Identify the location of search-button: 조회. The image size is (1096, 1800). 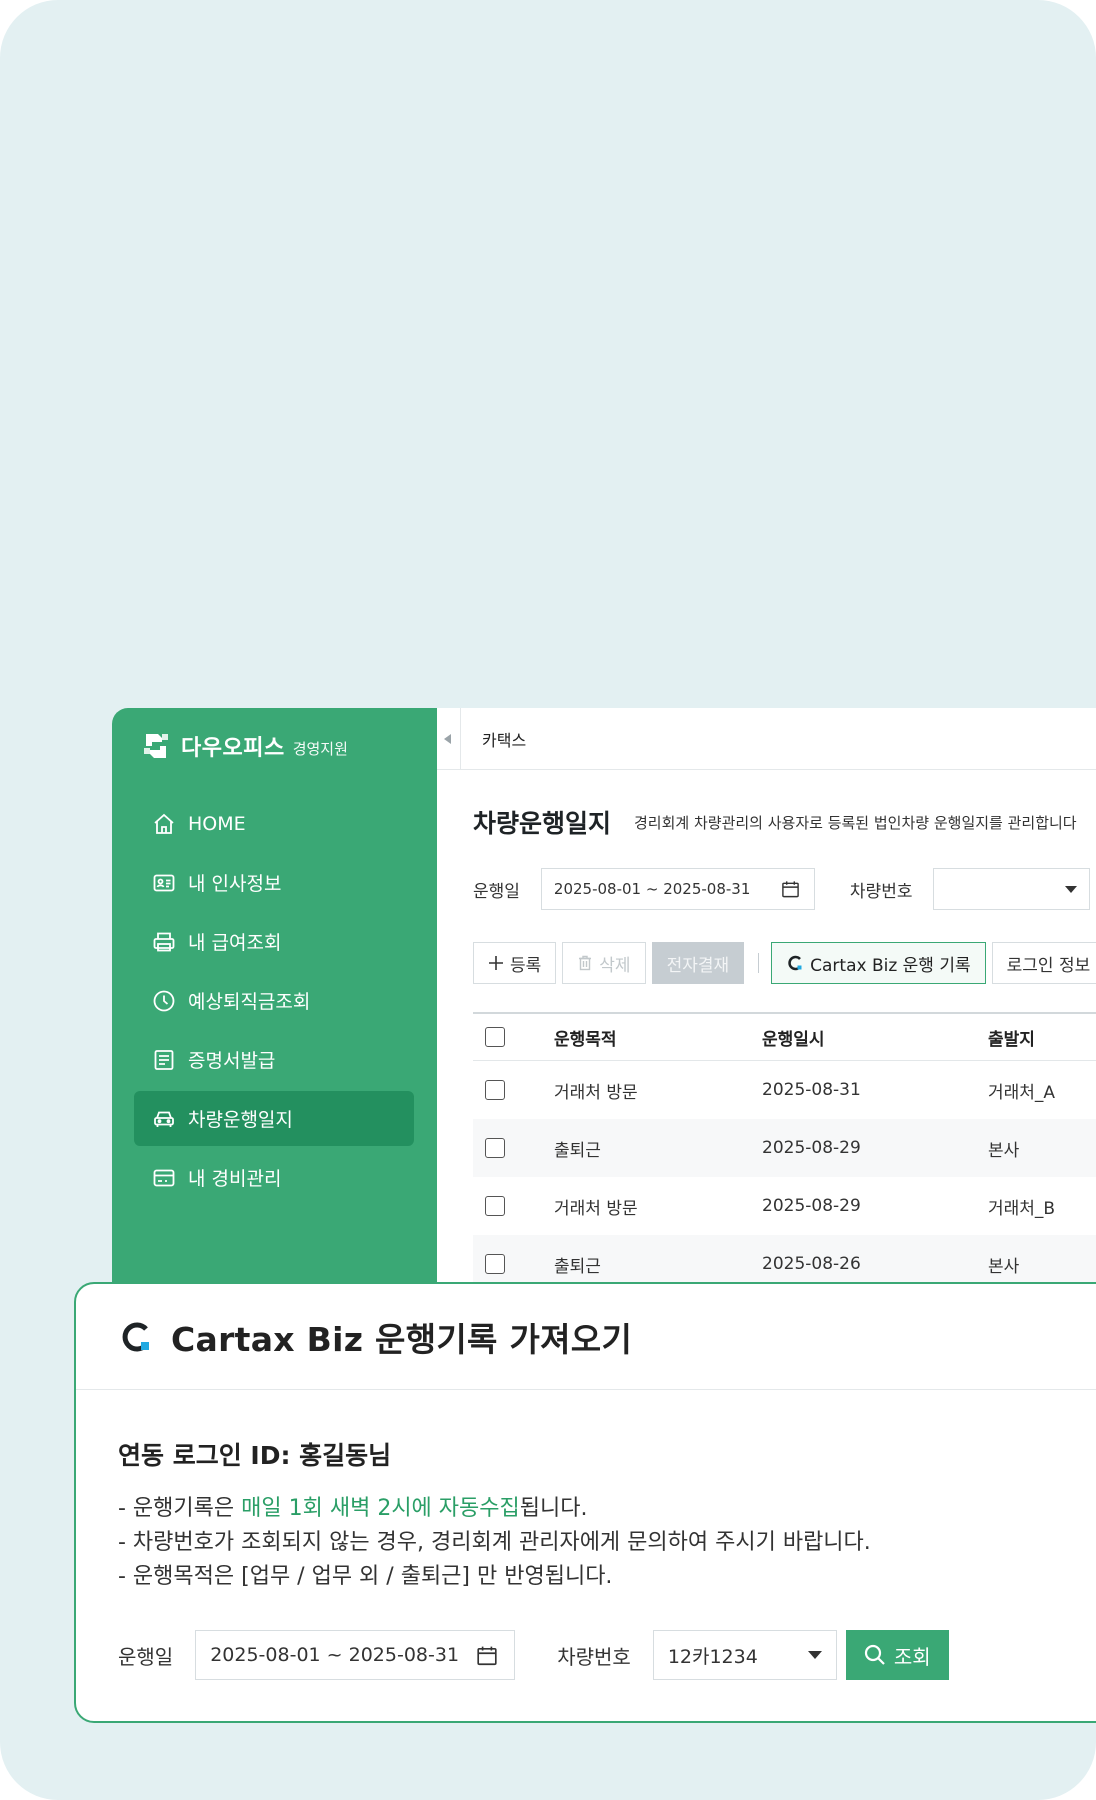
(897, 1655).